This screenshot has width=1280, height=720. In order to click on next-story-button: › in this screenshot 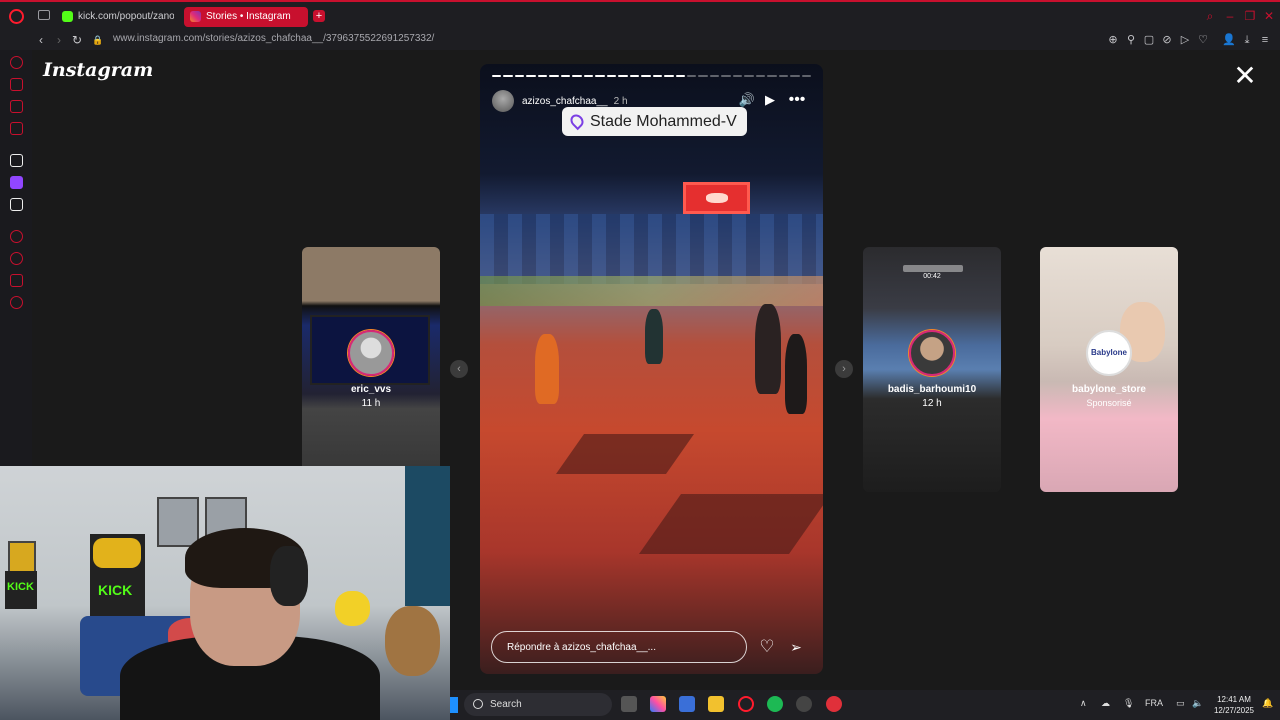, I will do `click(844, 369)`.